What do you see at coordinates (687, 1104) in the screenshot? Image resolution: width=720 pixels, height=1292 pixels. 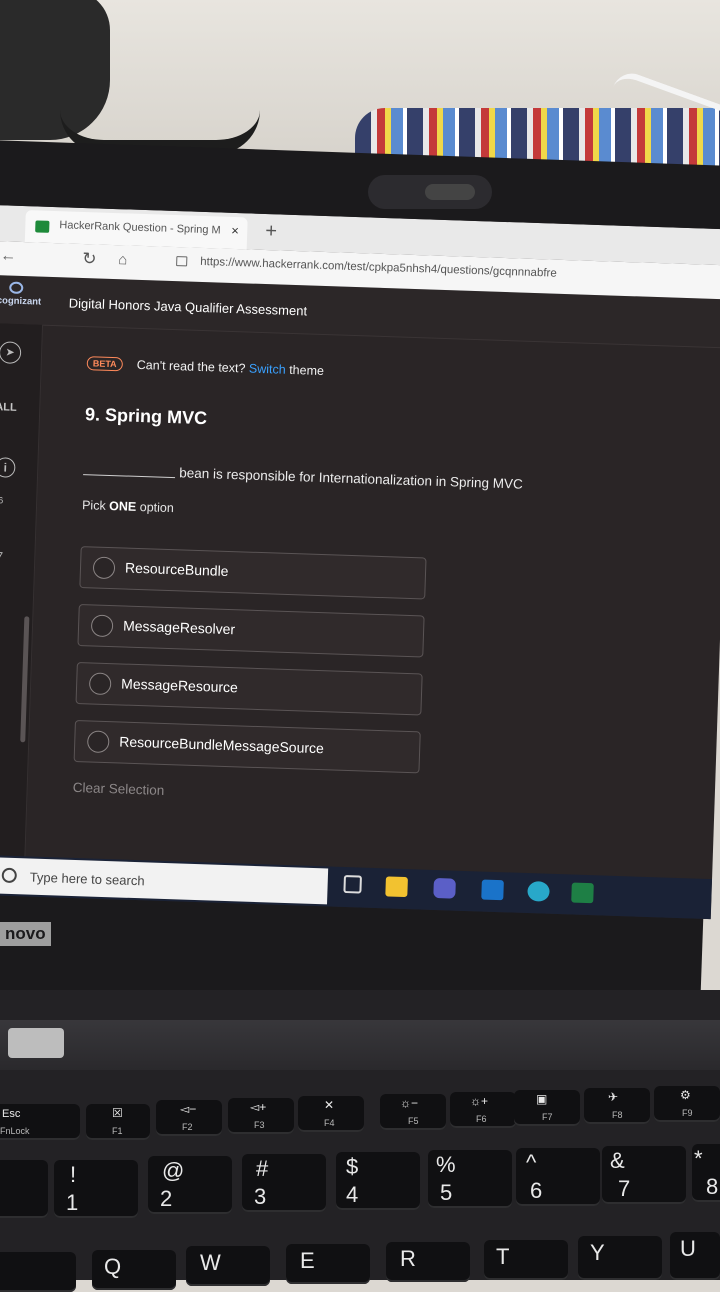 I see `f9-key: ⚙ F9` at bounding box center [687, 1104].